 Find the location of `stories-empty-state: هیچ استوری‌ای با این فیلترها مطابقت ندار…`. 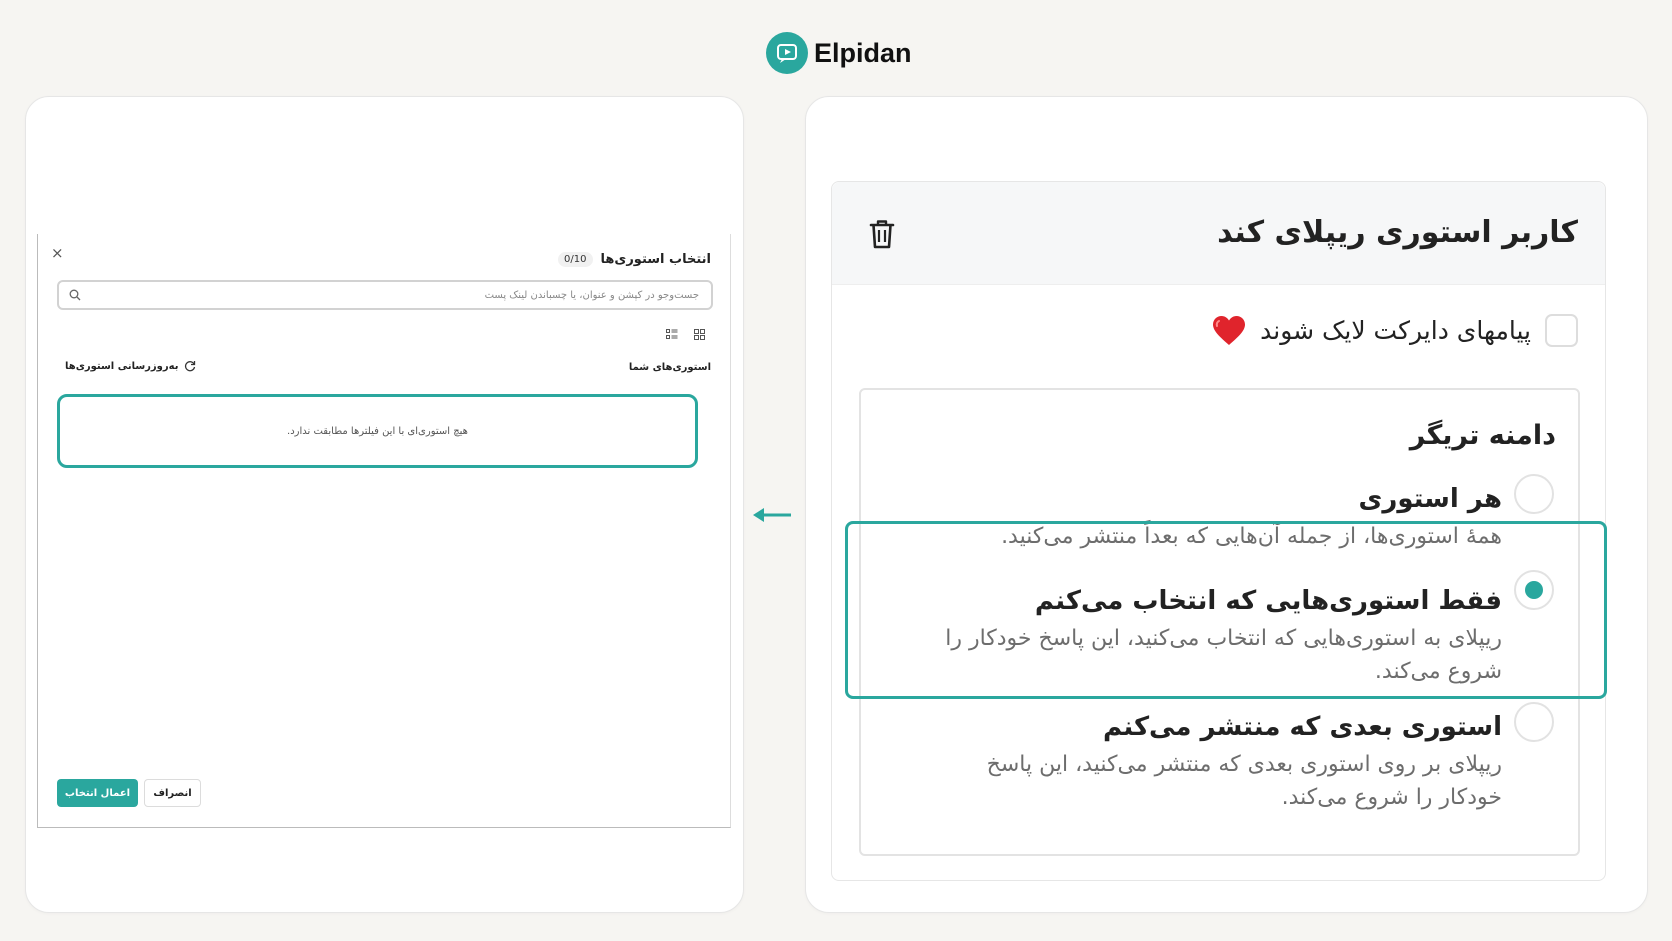

stories-empty-state: هیچ استوری‌ای با این فیلترها مطابقت ندار… is located at coordinates (377, 431).